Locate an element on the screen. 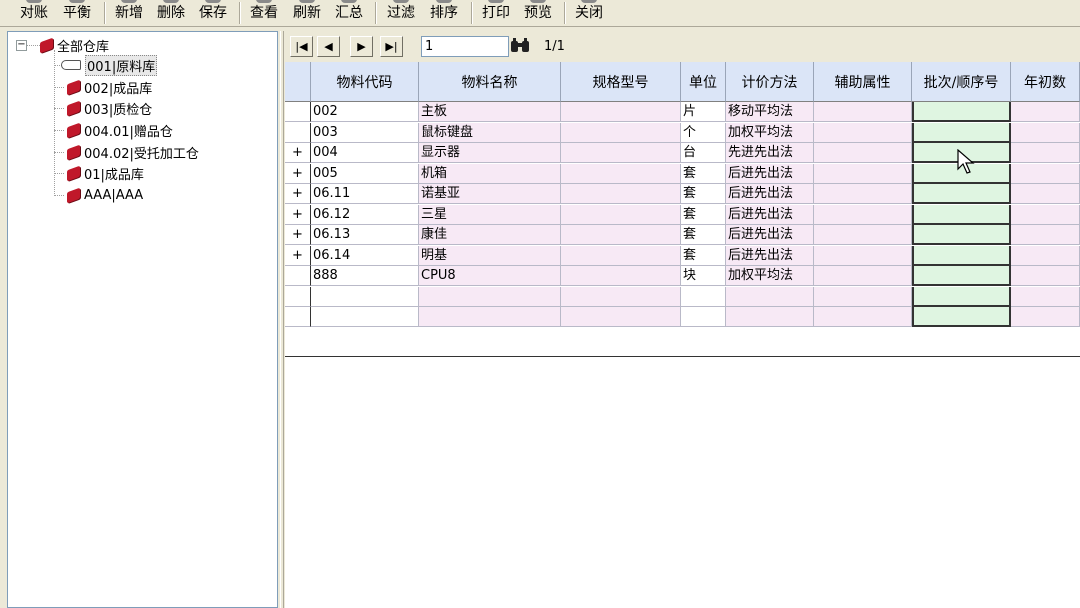 The width and height of the screenshot is (1080, 608). cell-code: 888 is located at coordinates (365, 276).